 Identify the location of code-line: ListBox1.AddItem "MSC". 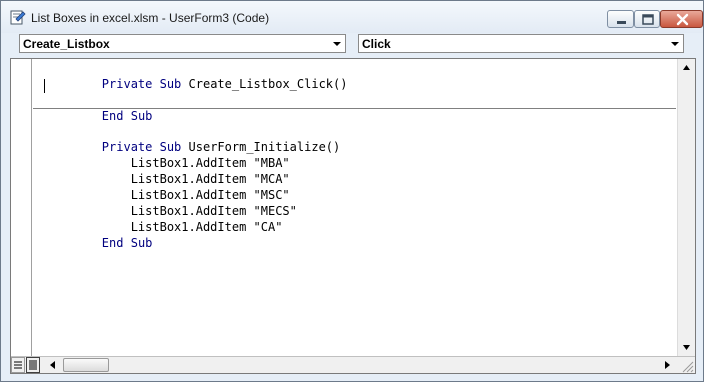
(167, 187).